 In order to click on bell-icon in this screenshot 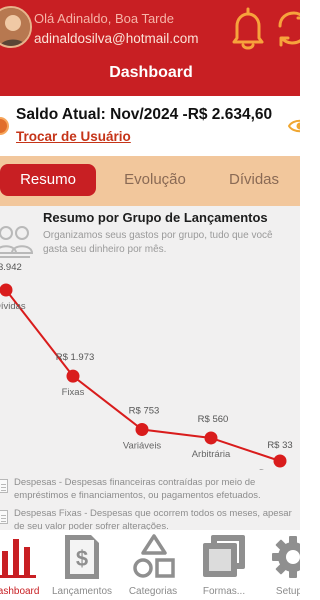, I will do `click(248, 28)`.